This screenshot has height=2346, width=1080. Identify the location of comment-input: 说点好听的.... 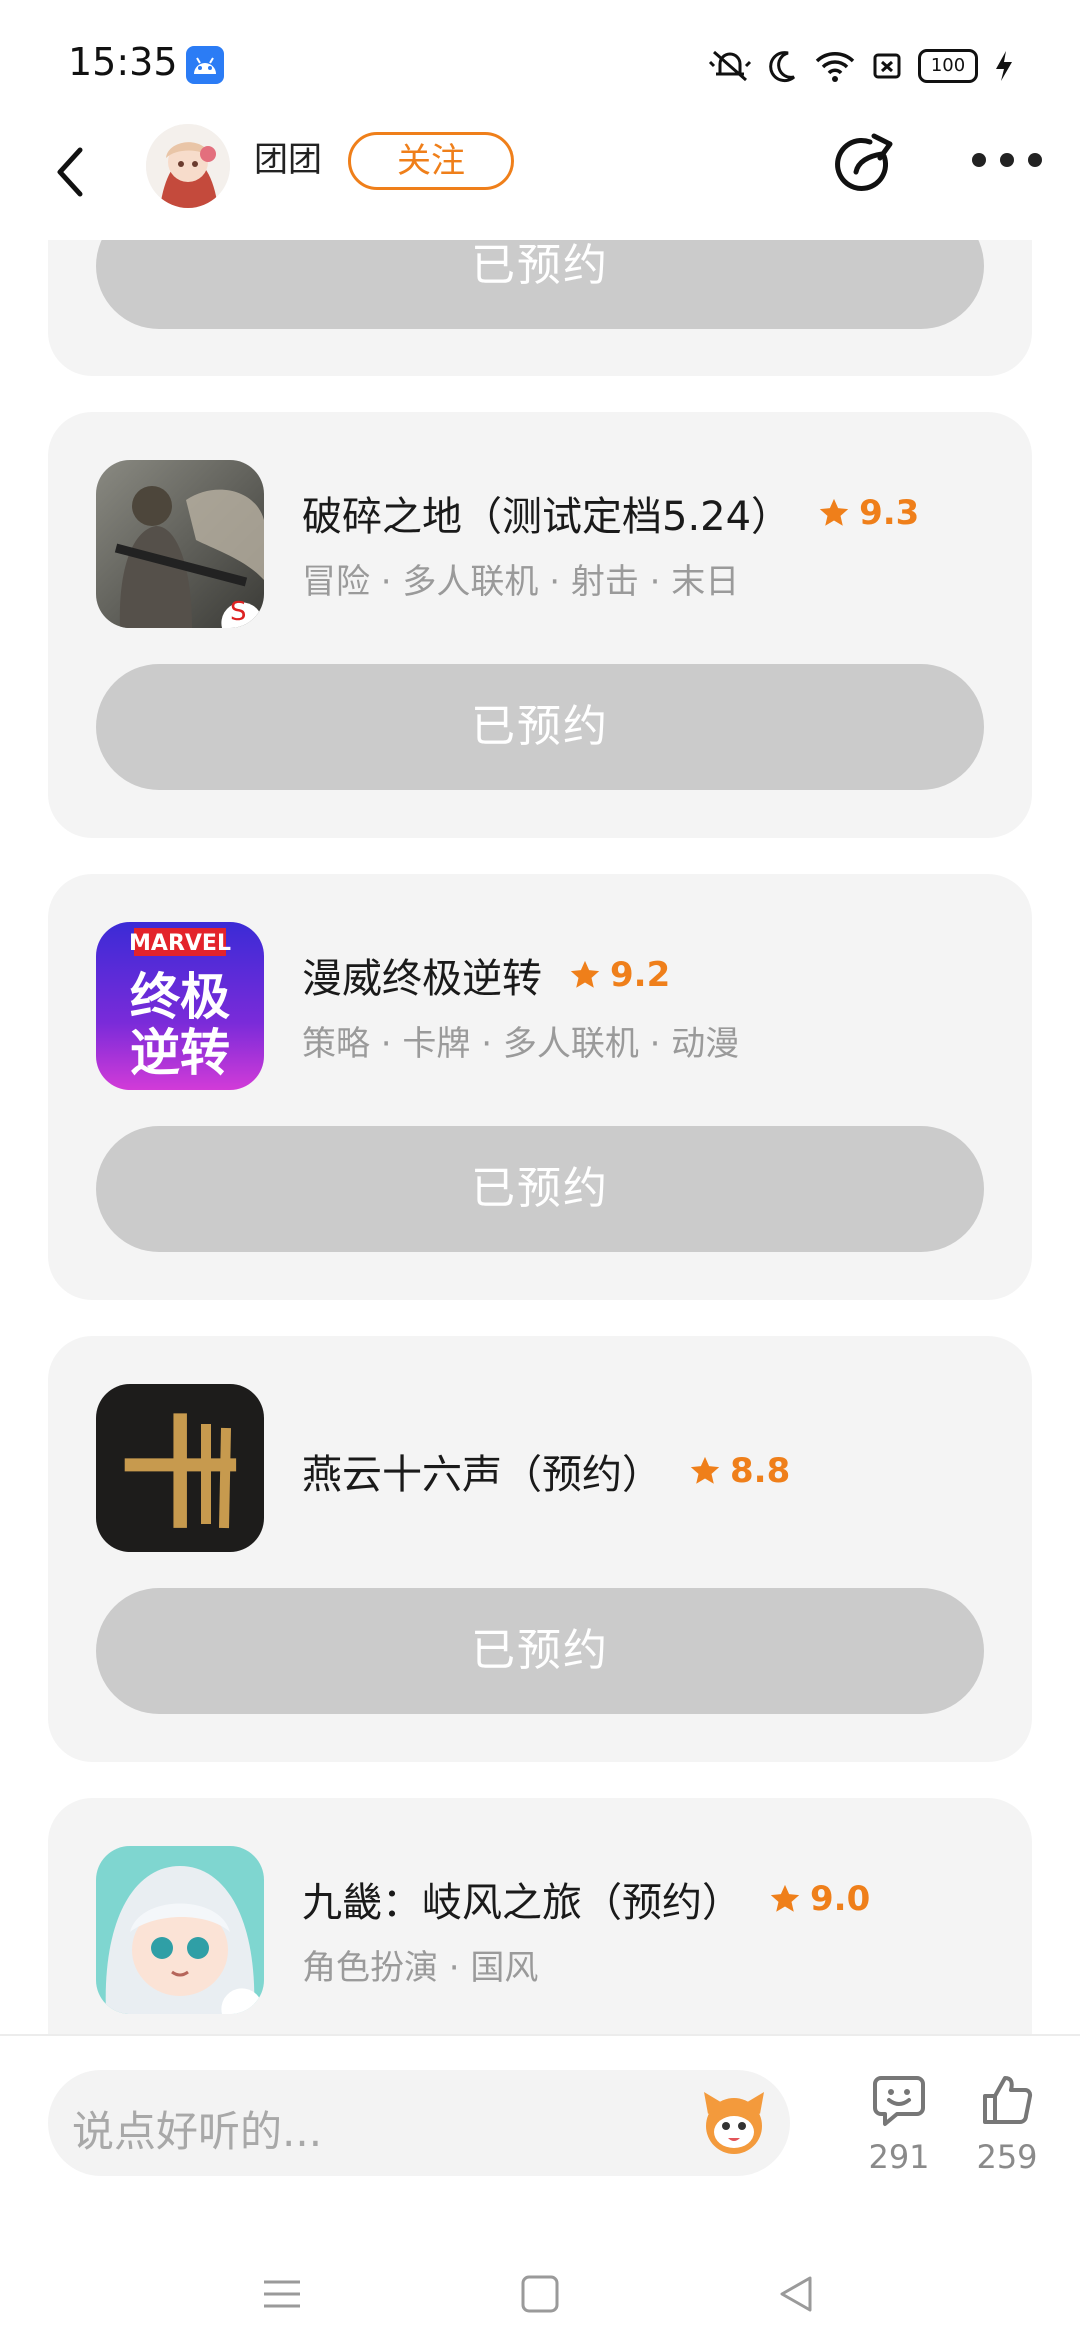
(419, 2123).